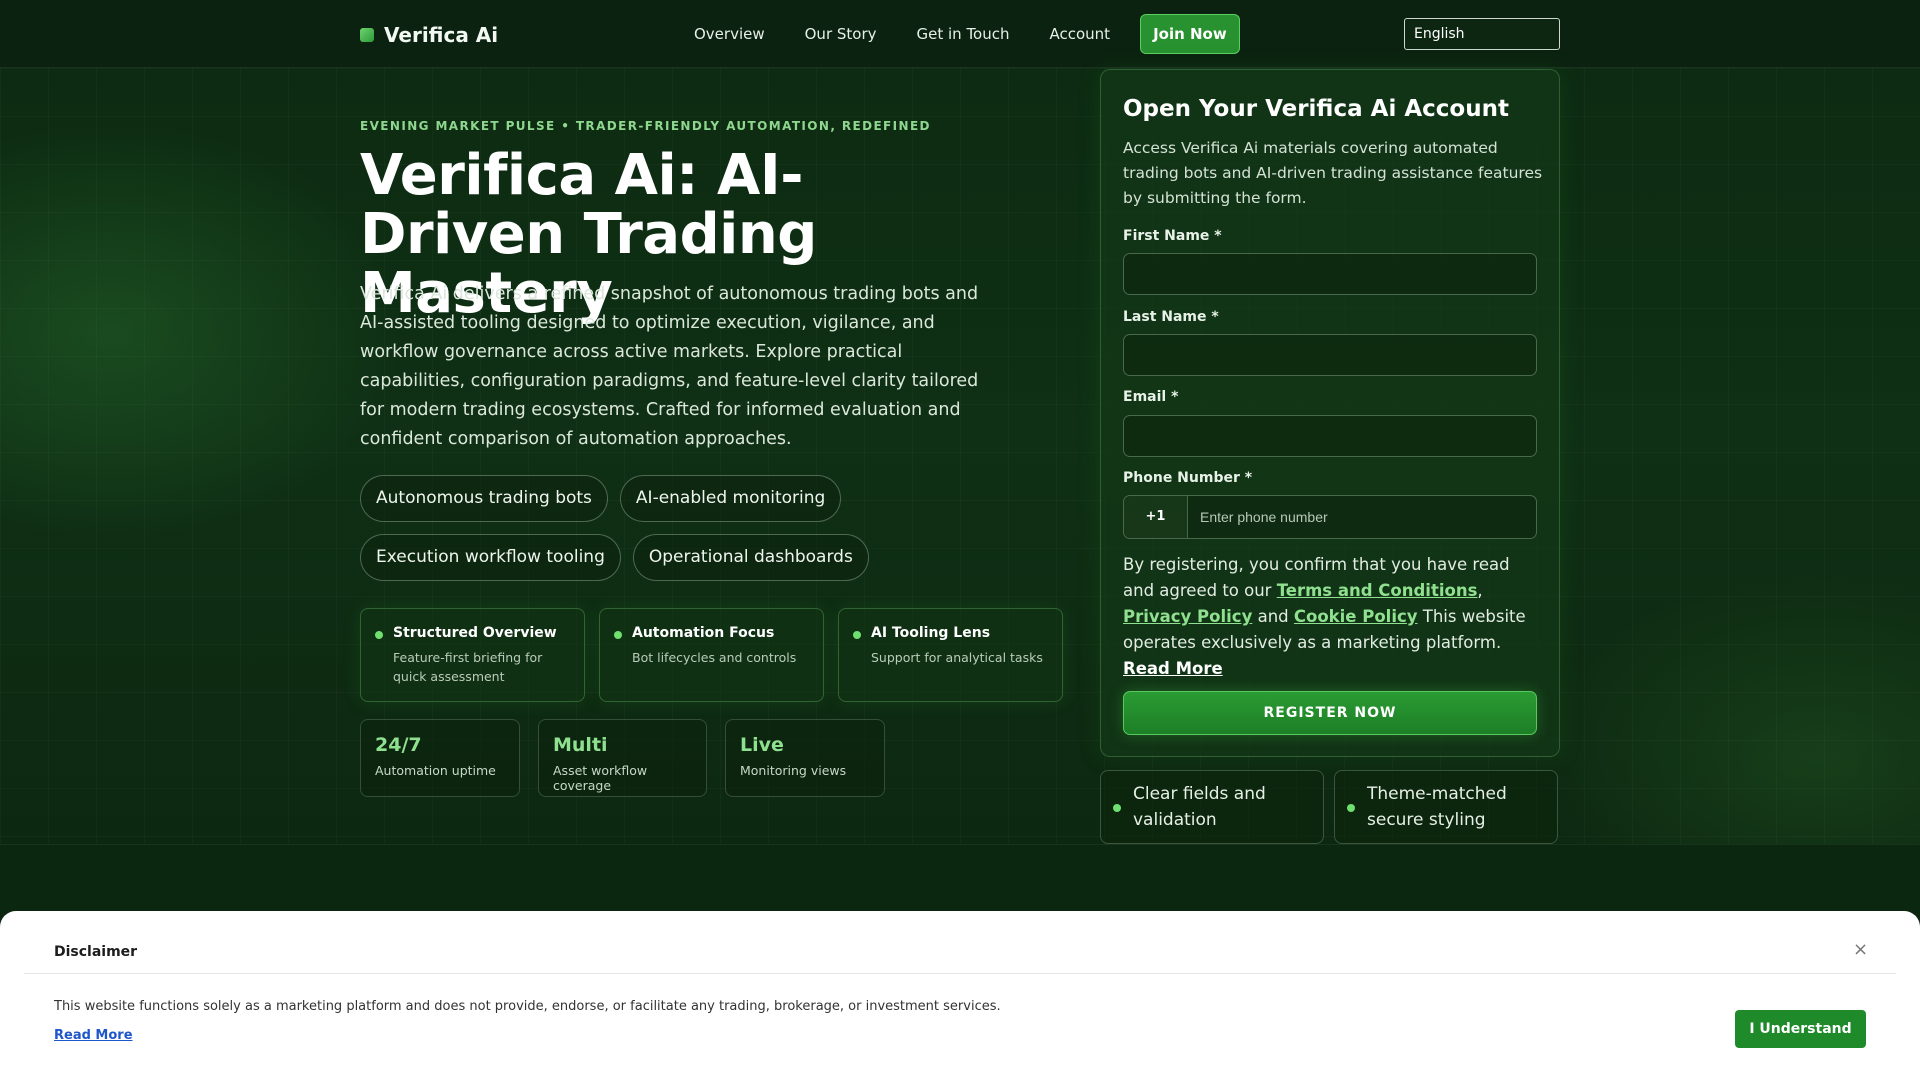  What do you see at coordinates (1156, 517) in the screenshot?
I see `phone-country-code: +1` at bounding box center [1156, 517].